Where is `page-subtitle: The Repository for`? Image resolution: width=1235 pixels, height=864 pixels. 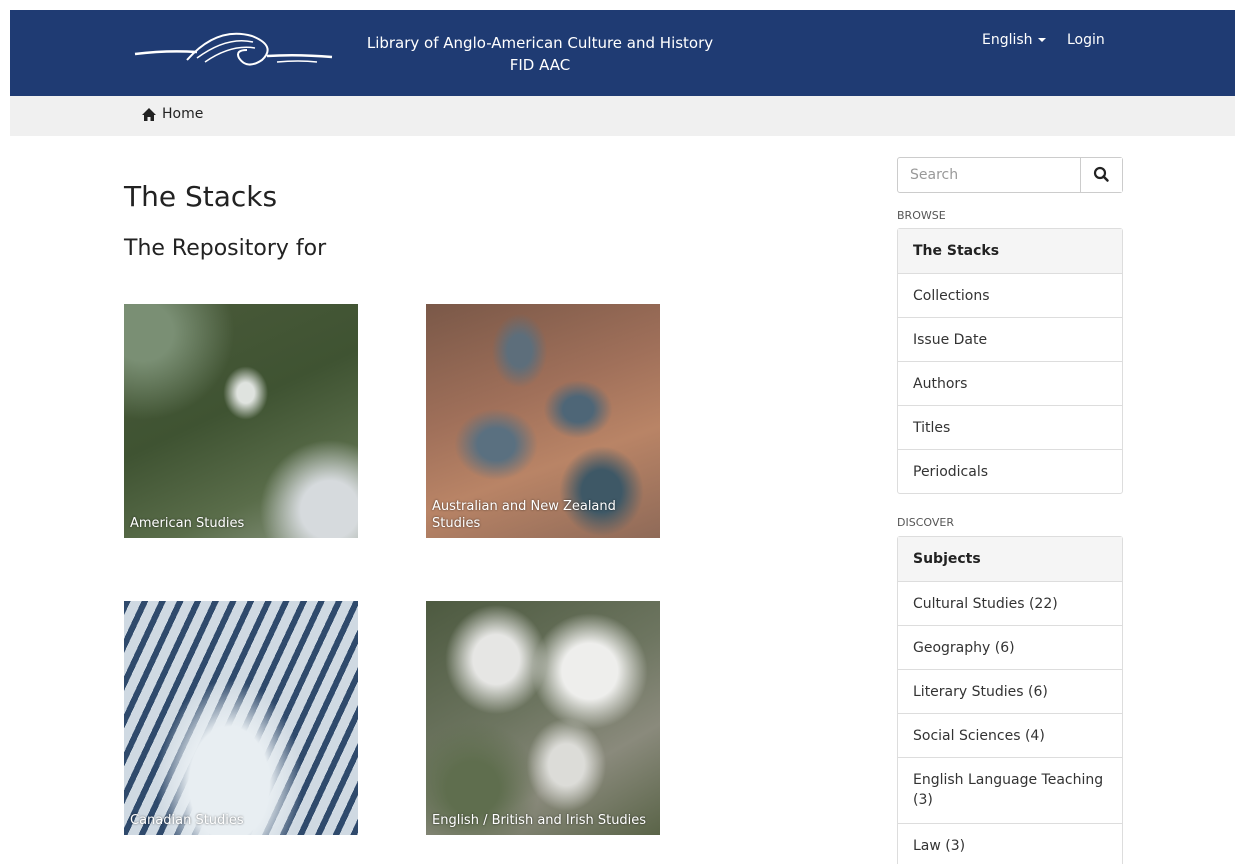 page-subtitle: The Repository for is located at coordinates (225, 248).